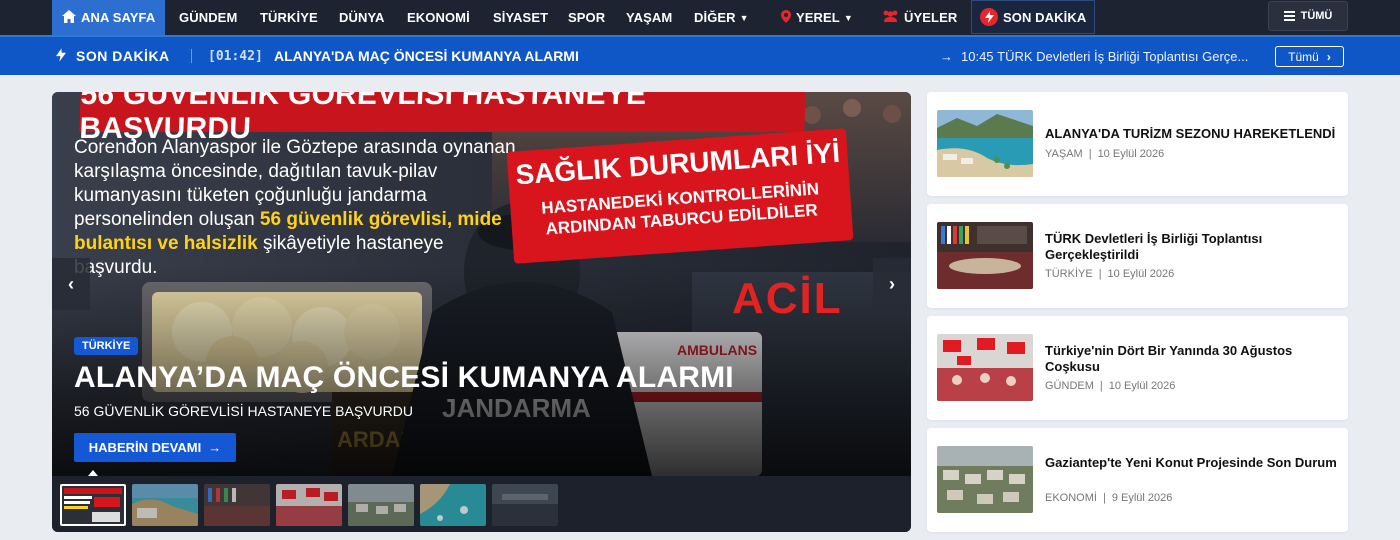 This screenshot has width=1400, height=540. What do you see at coordinates (404, 378) in the screenshot?
I see `hero-title: ALANYA’DA MAÇ ÖNCESİ KUMANYA ALARMI` at bounding box center [404, 378].